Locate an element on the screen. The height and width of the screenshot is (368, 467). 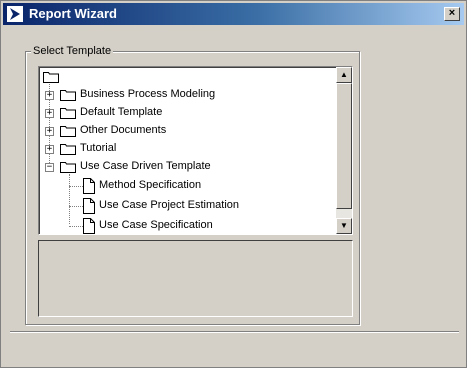
scroll-down-button: ▼ is located at coordinates (344, 226).